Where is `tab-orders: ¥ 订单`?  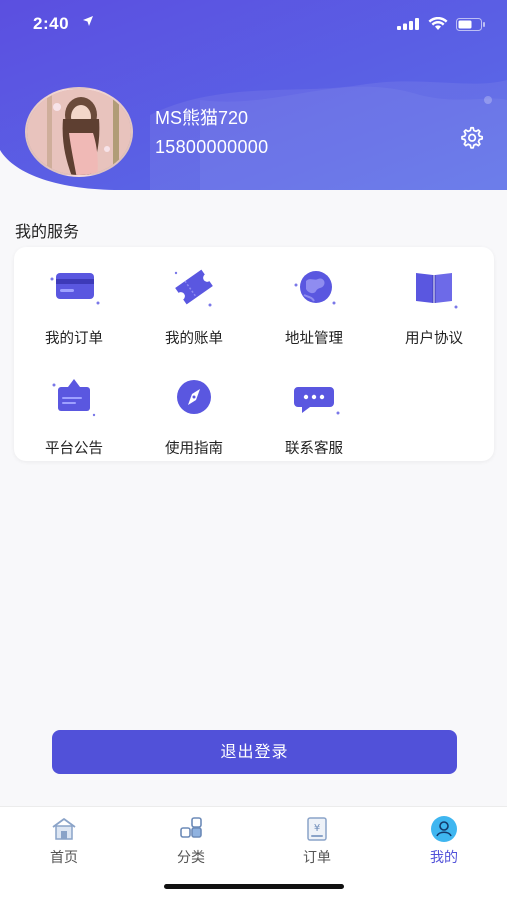
tab-orders: ¥ 订单 is located at coordinates (317, 841).